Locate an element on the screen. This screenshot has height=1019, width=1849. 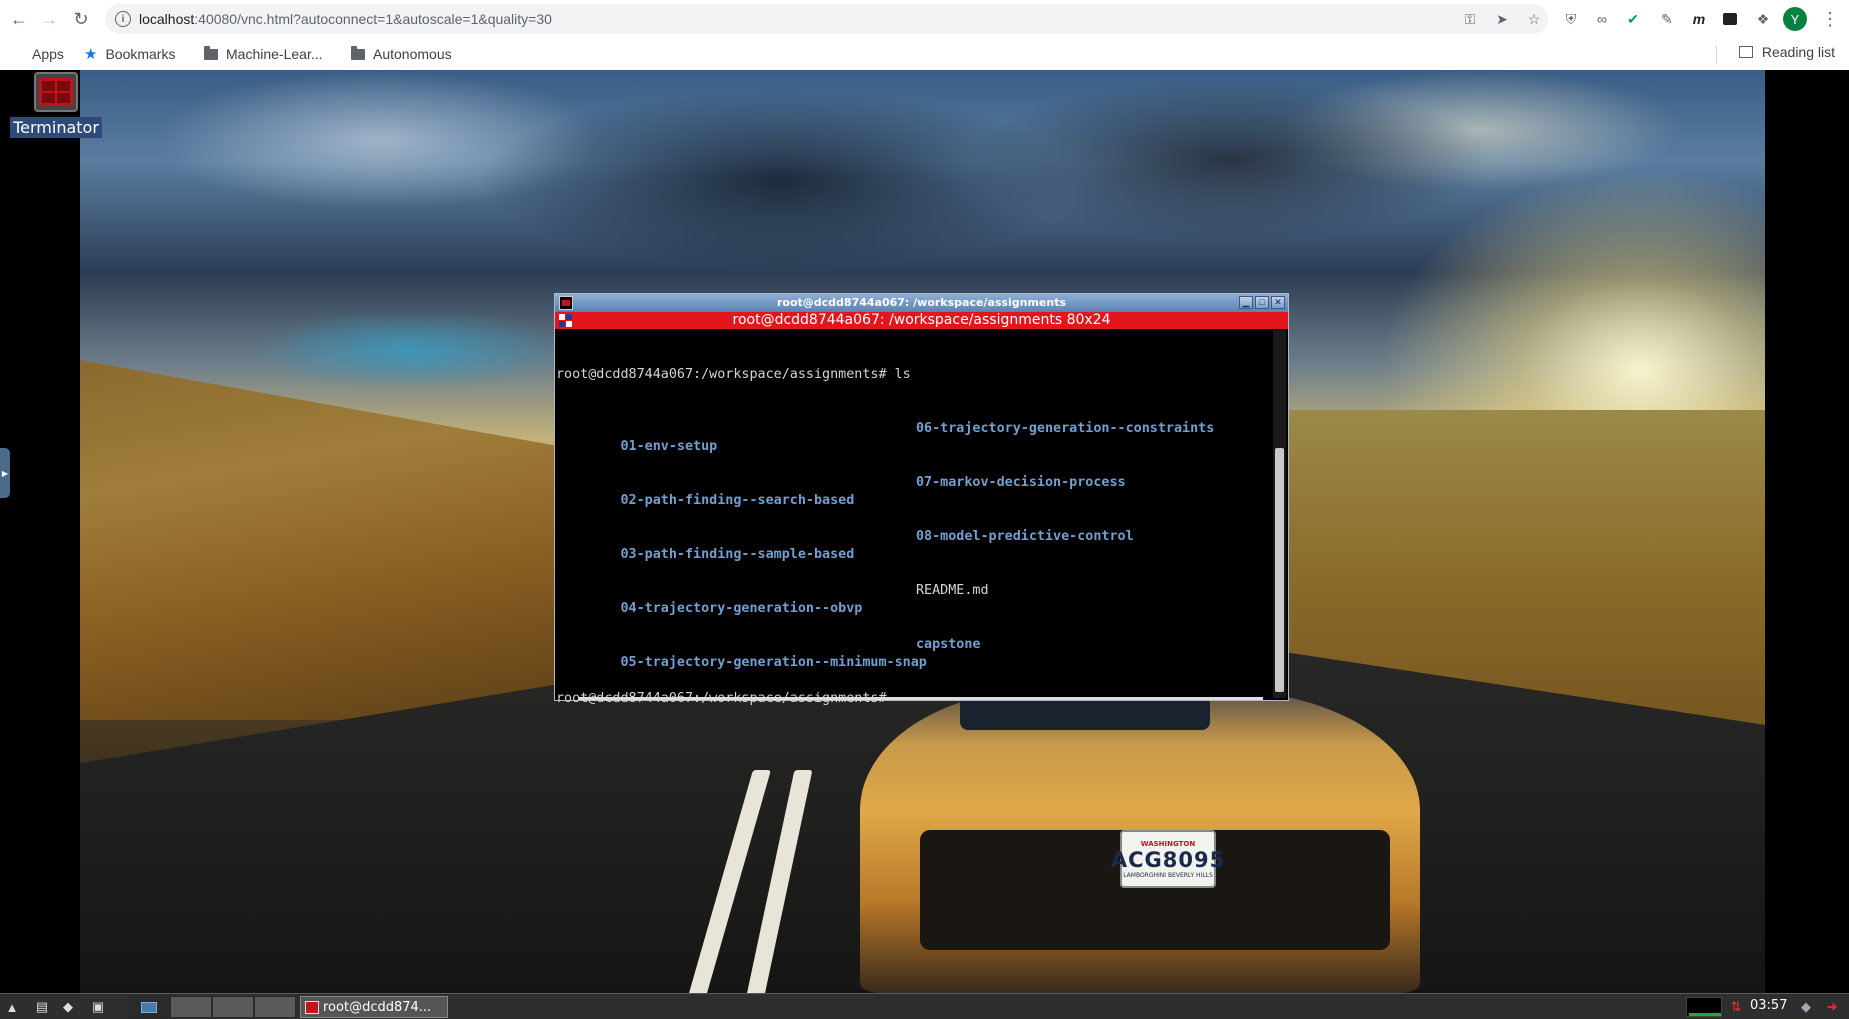
diamond-app-icon: ◆ is located at coordinates (68, 1007).